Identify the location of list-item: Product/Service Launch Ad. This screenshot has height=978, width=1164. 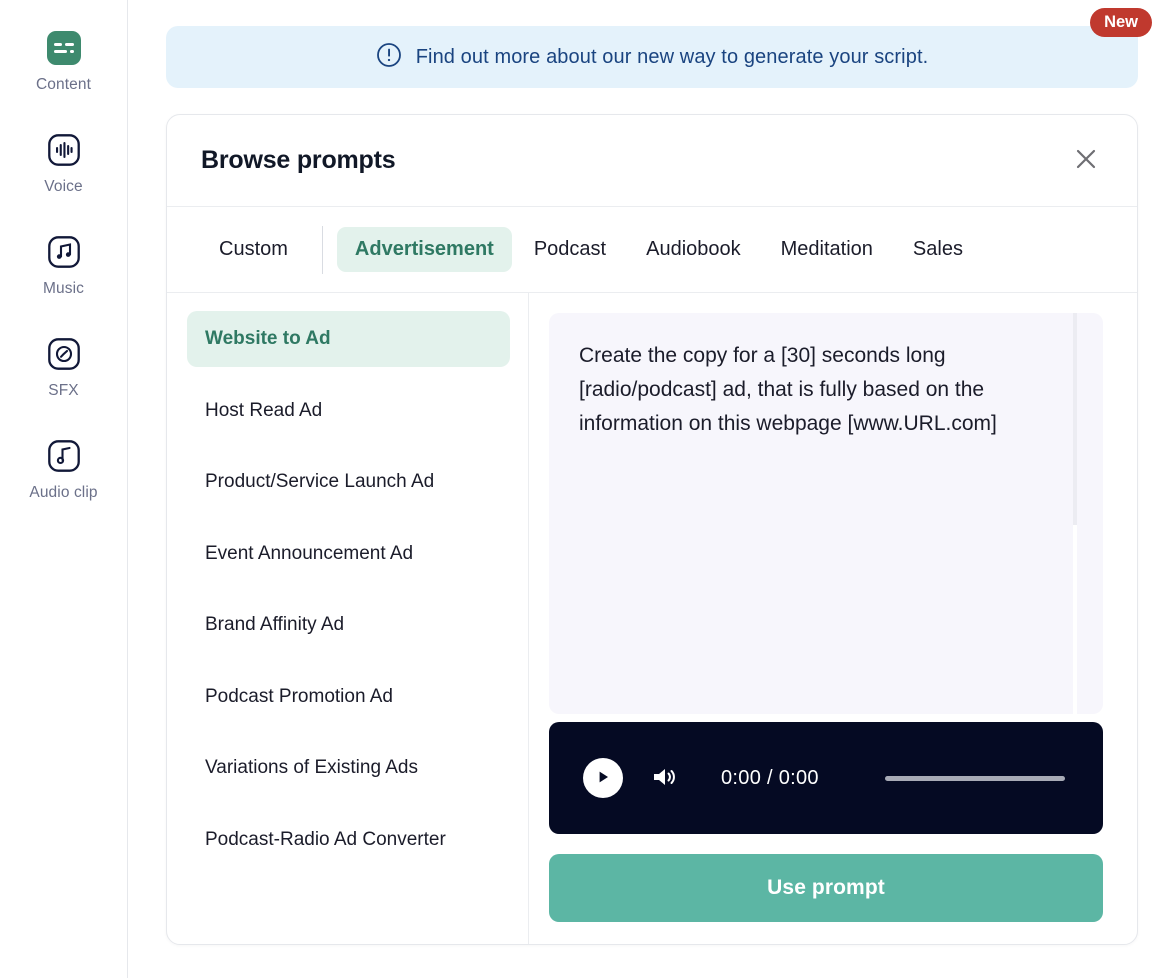
(348, 482).